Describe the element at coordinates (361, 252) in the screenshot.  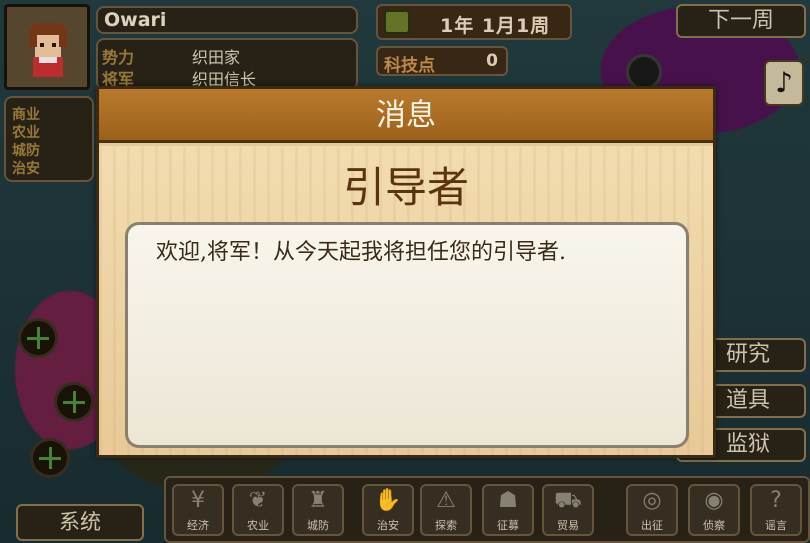
I see `message-text: 欢迎,将军！从今天起我将担任您的引导者.` at that location.